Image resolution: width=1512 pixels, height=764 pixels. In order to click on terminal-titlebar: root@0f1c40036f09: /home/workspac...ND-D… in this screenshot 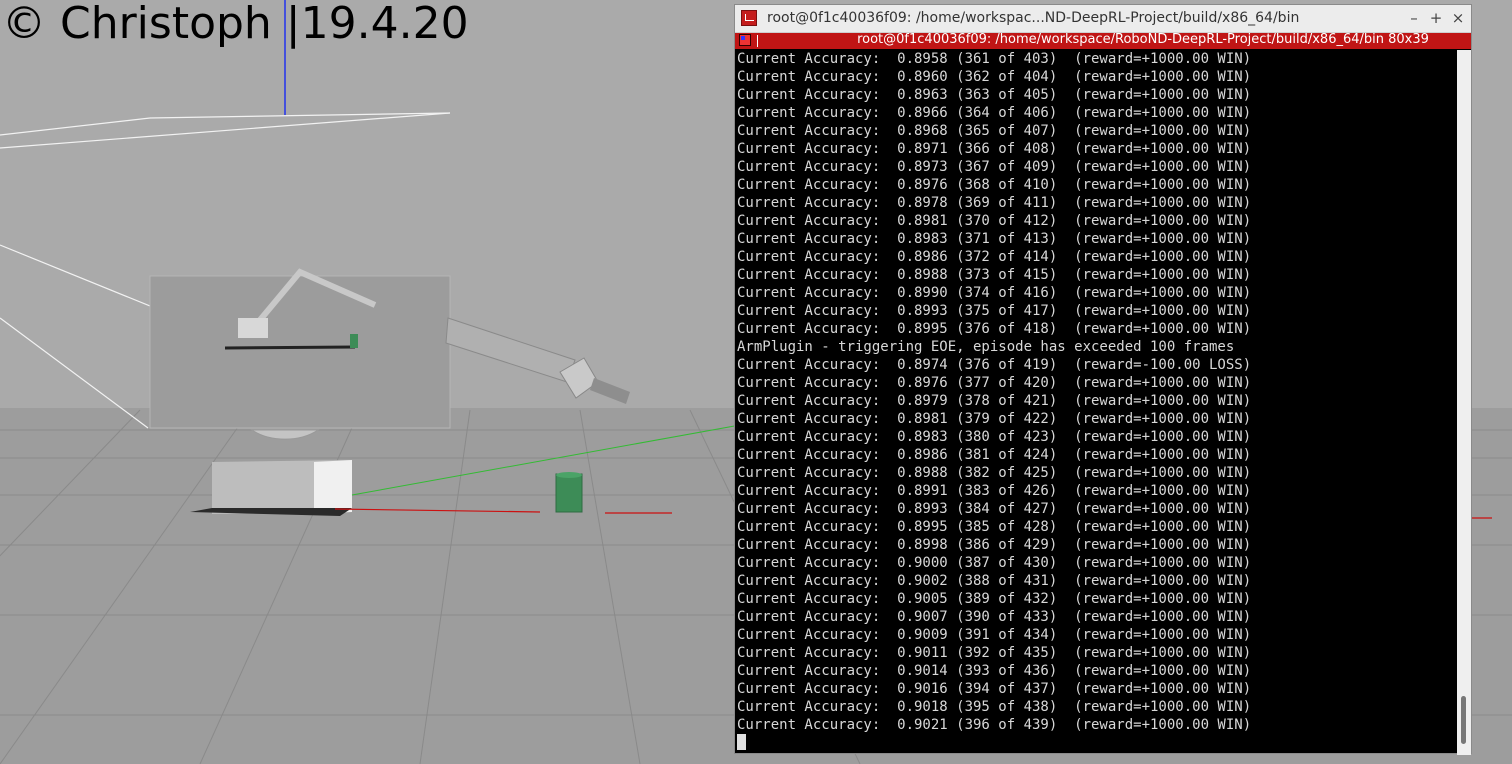, I will do `click(1103, 19)`.